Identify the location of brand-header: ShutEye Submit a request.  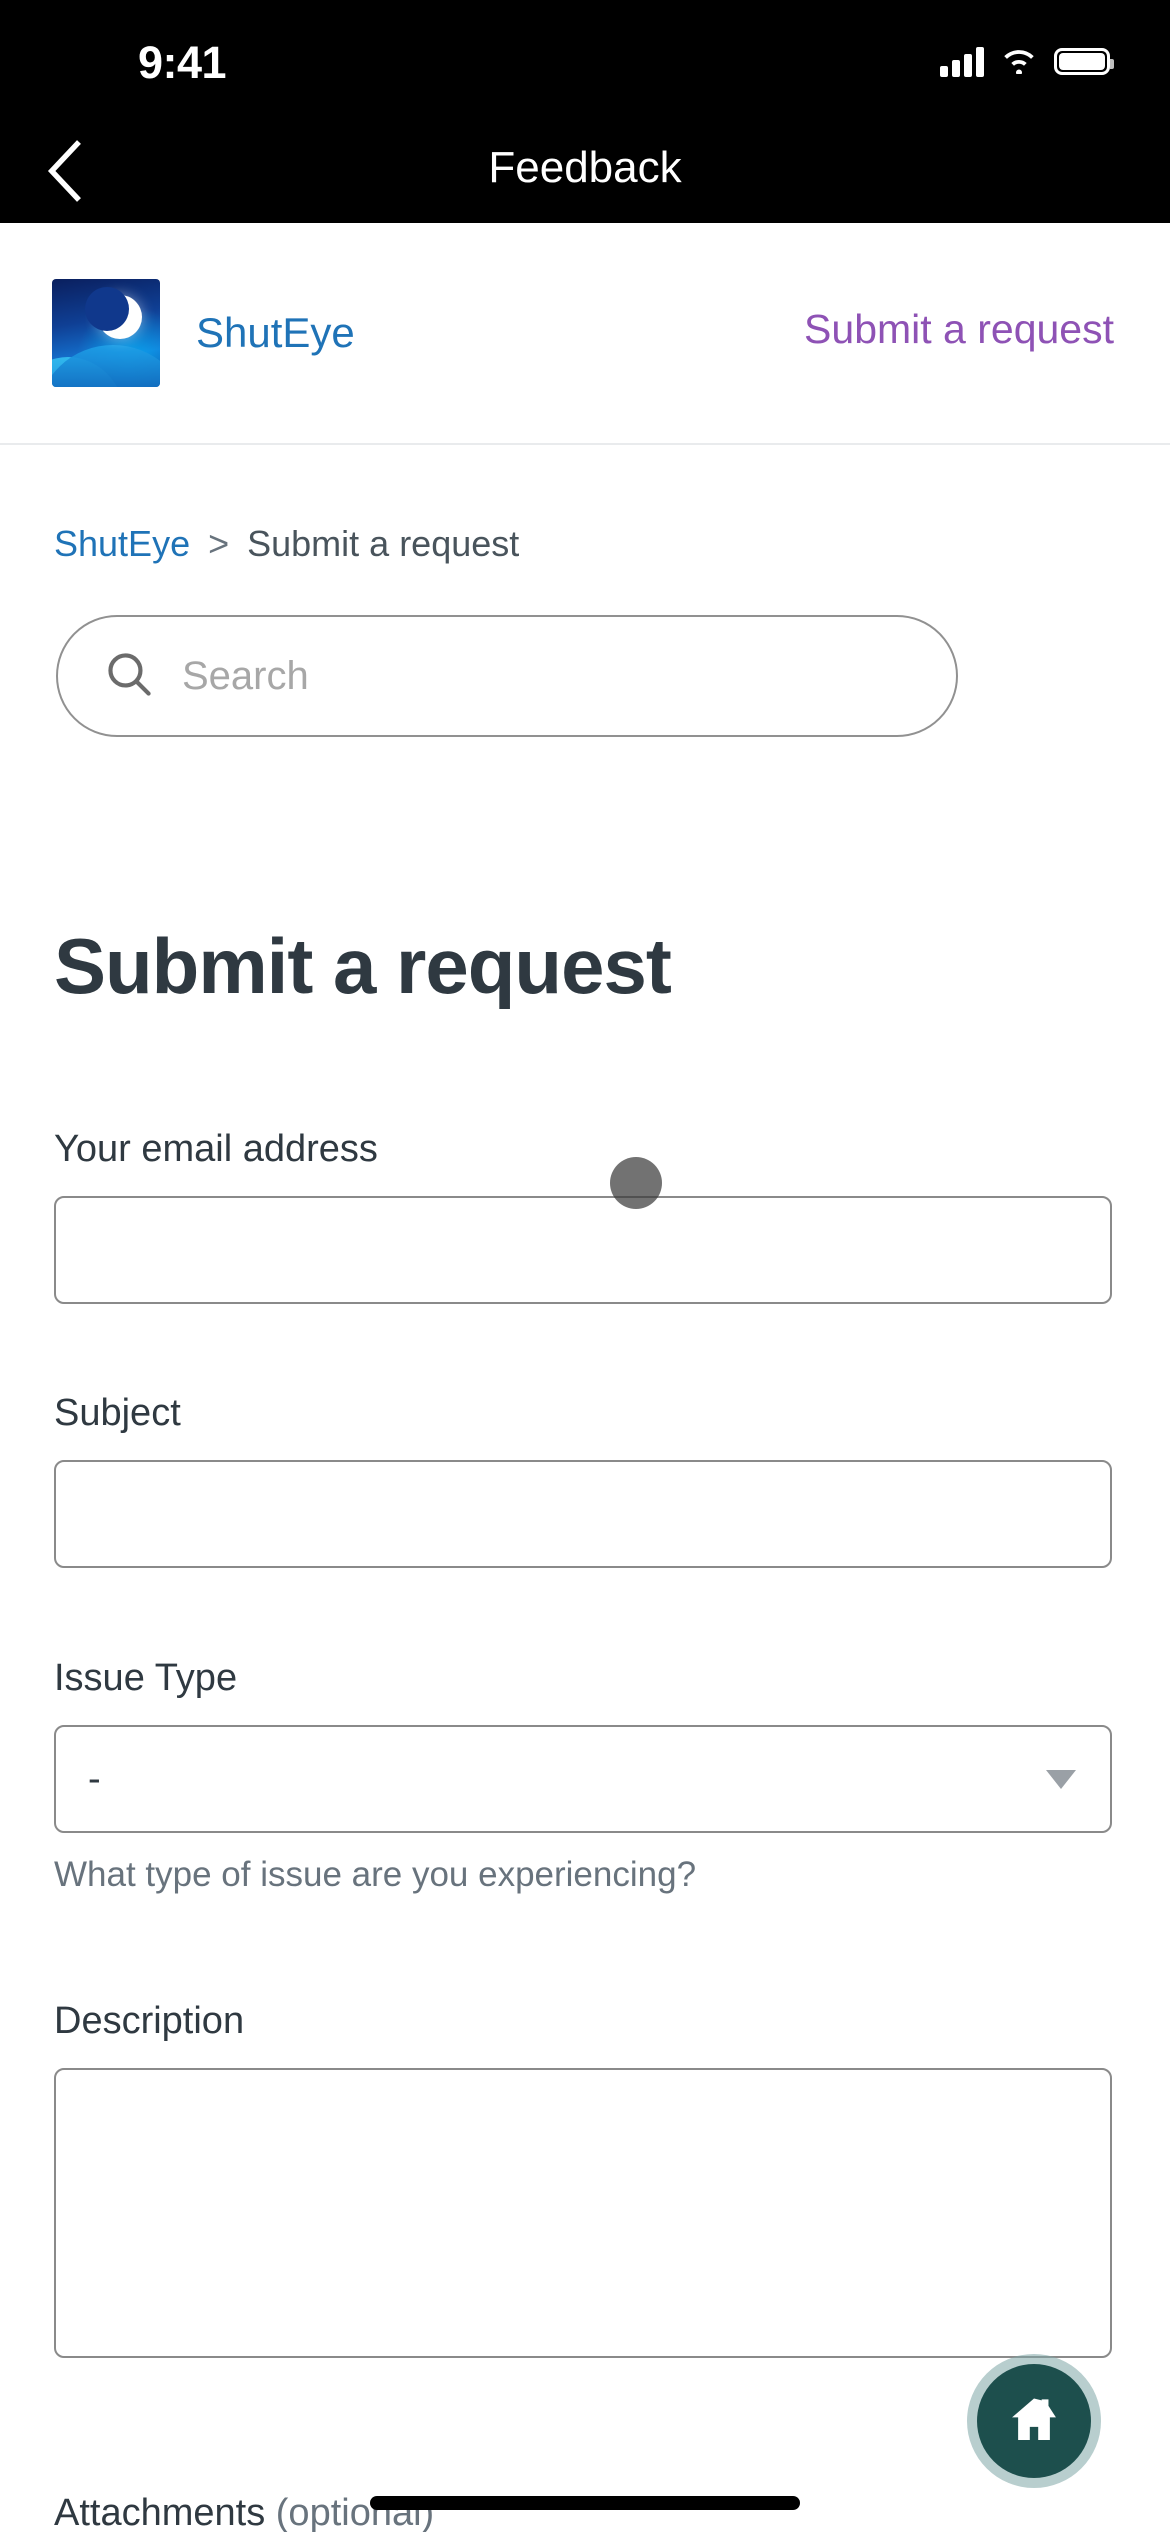
(585, 334).